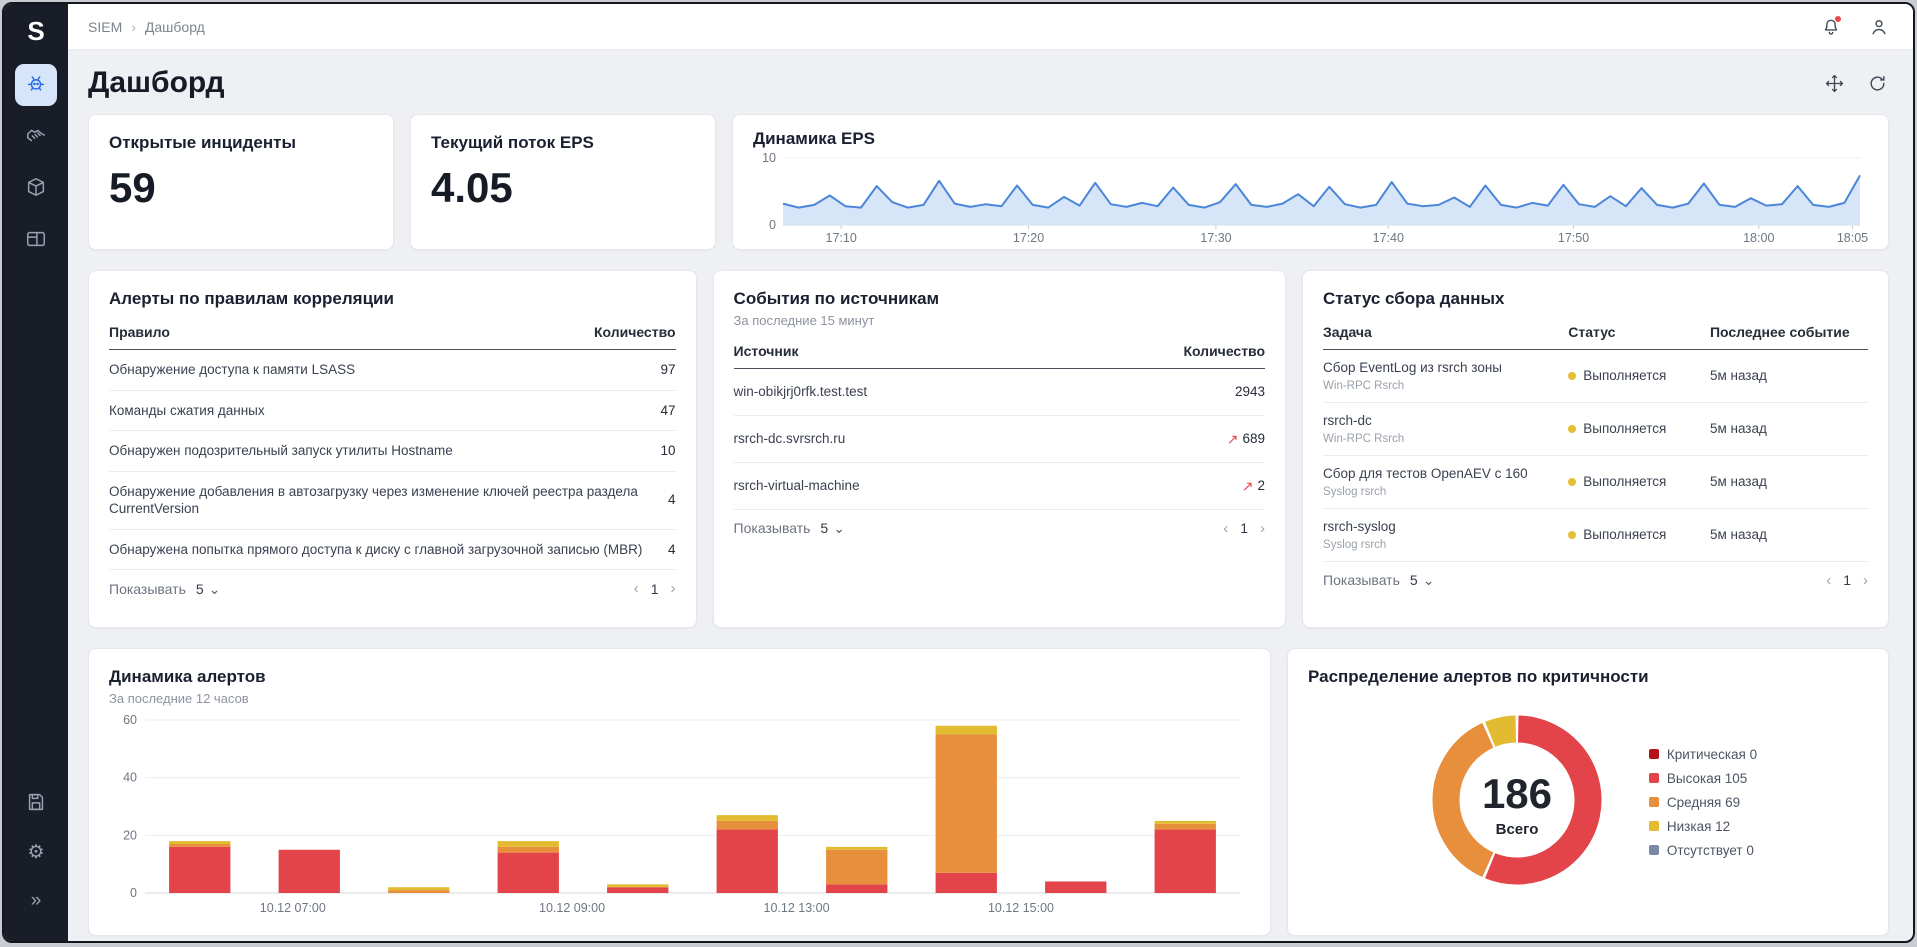  I want to click on svg-text: 0, so click(772, 225).